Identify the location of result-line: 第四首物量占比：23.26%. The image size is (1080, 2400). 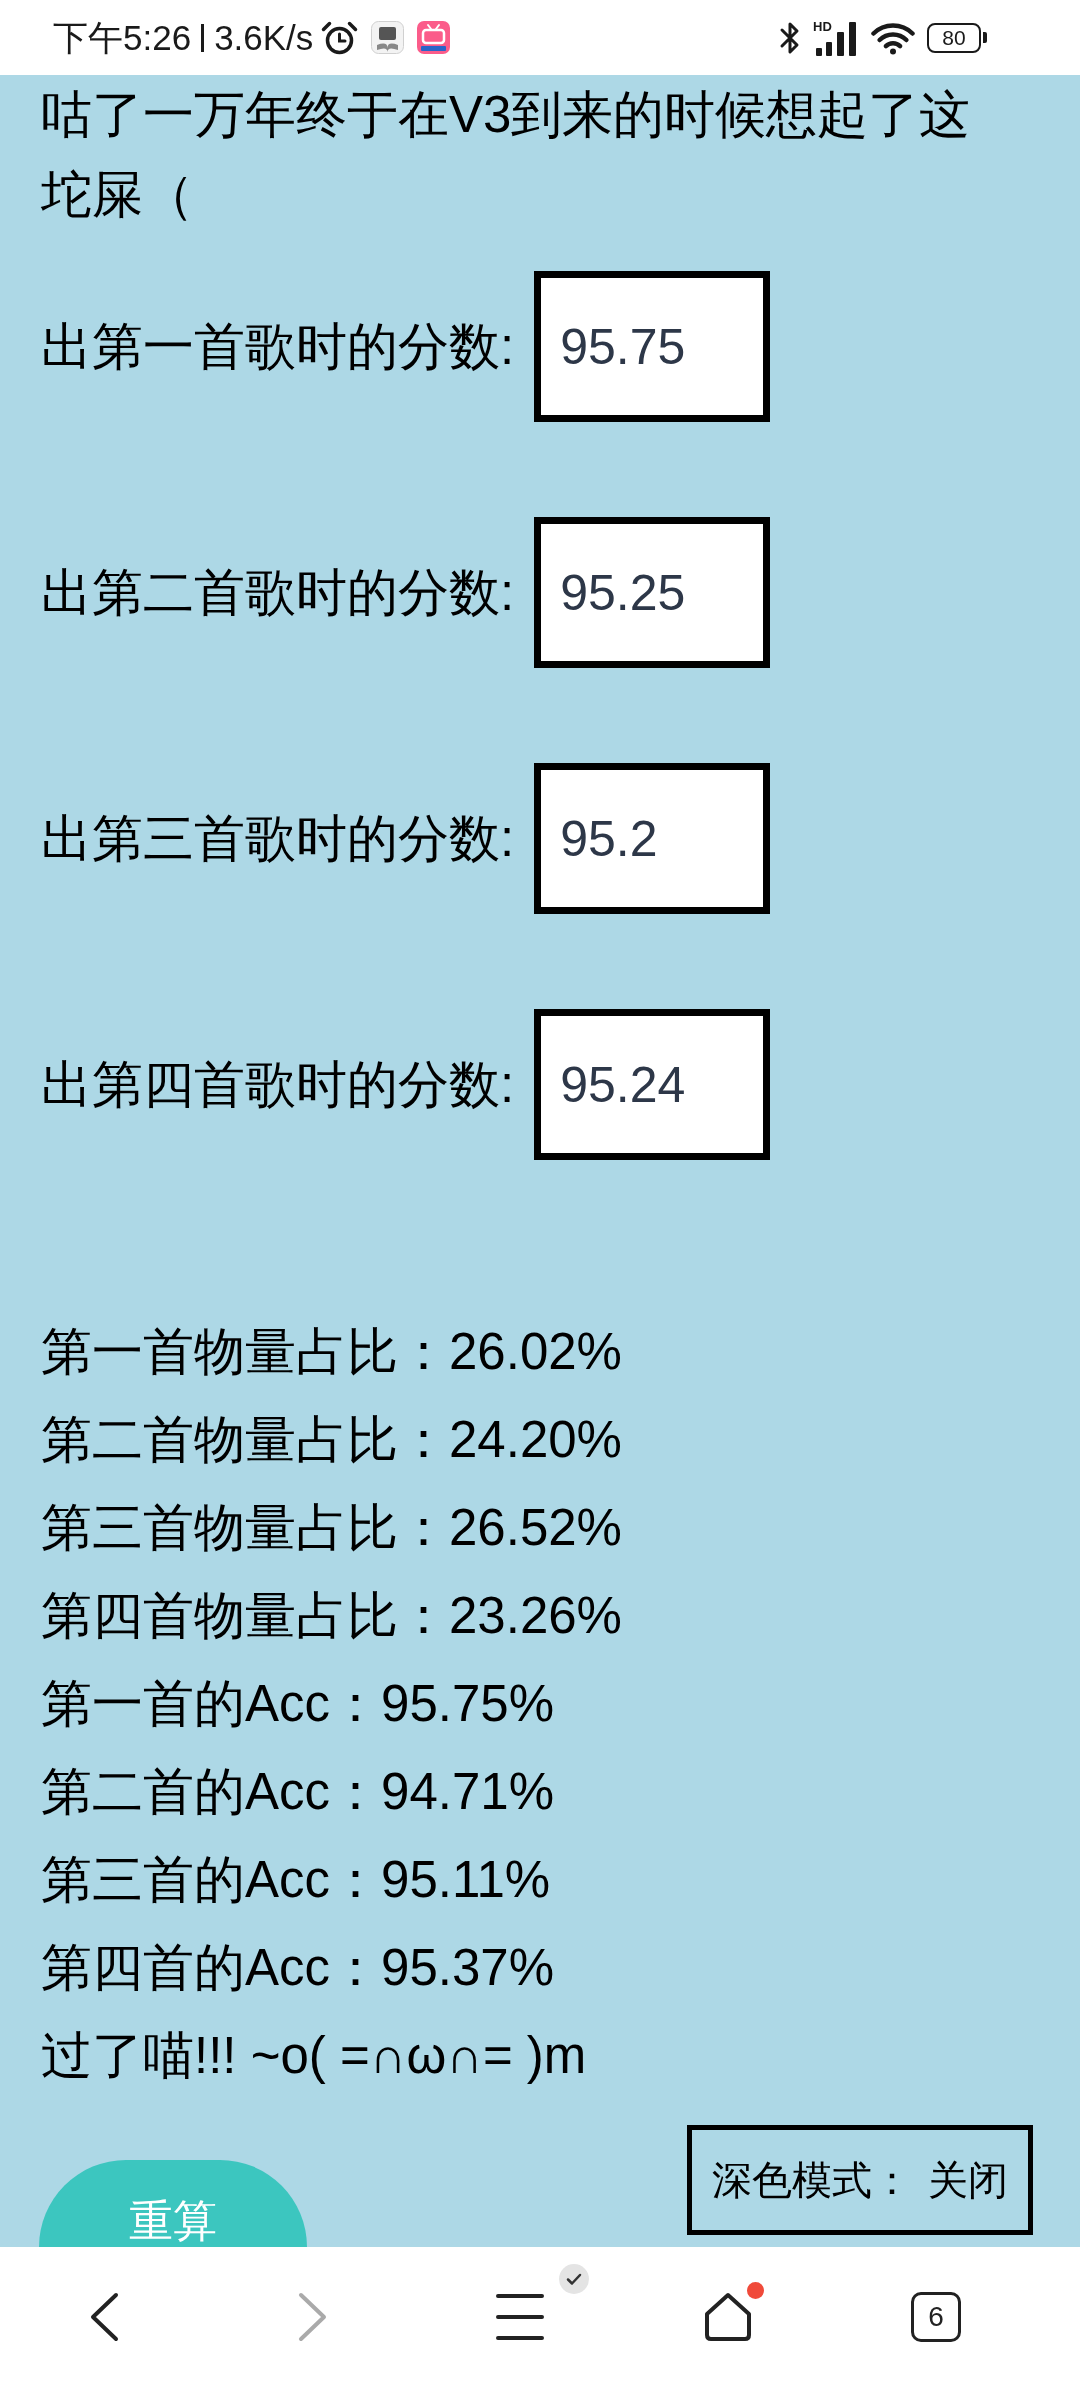
(331, 1616).